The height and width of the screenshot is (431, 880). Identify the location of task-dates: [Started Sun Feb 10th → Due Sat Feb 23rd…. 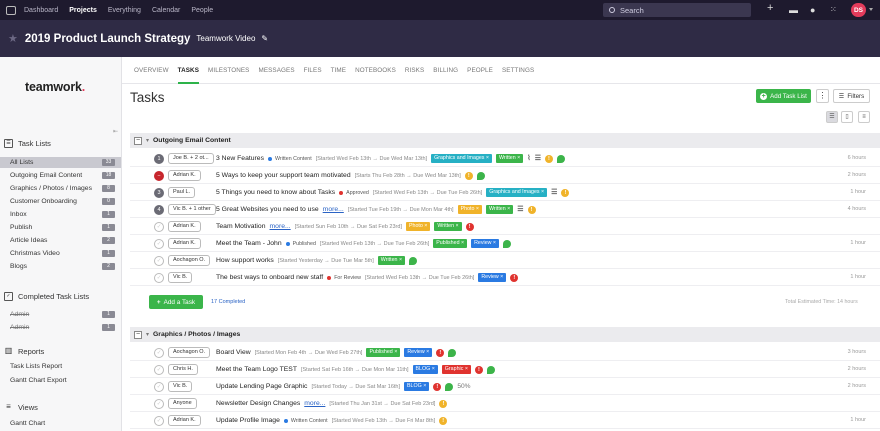
(348, 227).